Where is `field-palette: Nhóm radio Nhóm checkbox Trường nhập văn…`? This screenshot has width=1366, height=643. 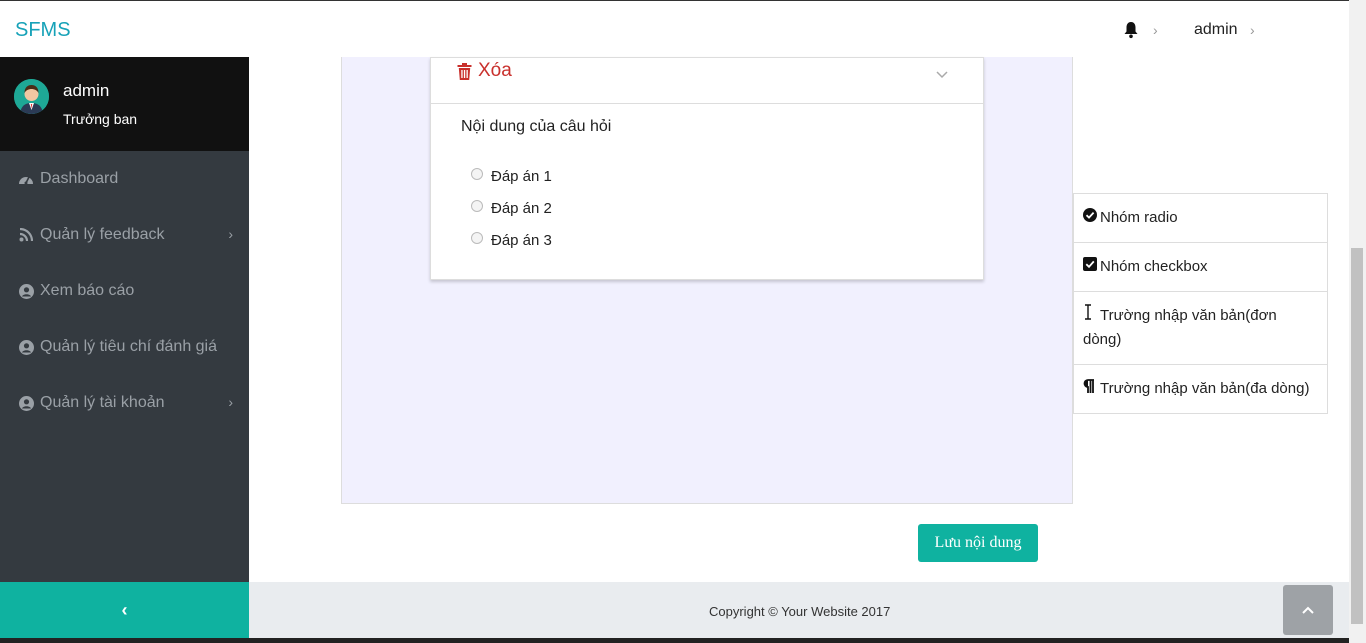
field-palette: Nhóm radio Nhóm checkbox Trường nhập văn… is located at coordinates (1200, 304).